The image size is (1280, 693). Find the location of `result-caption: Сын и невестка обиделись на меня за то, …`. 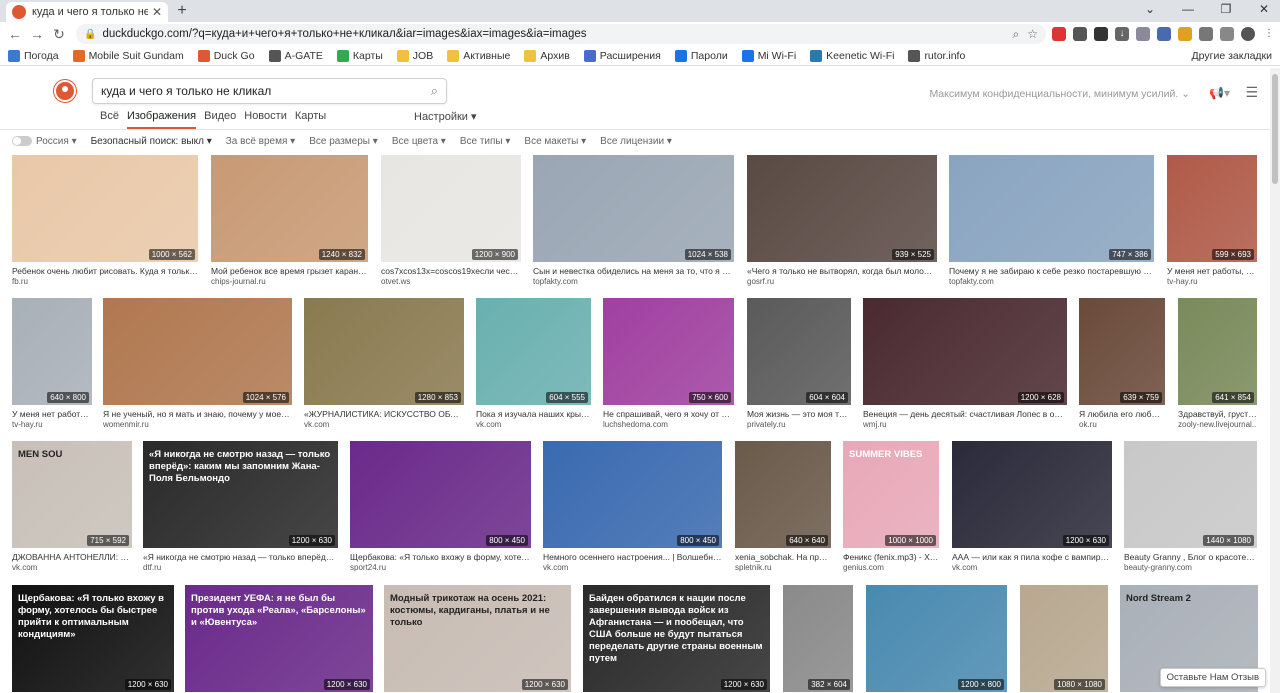

result-caption: Сын и невестка обиделись на меня за то, … is located at coordinates (633, 271).